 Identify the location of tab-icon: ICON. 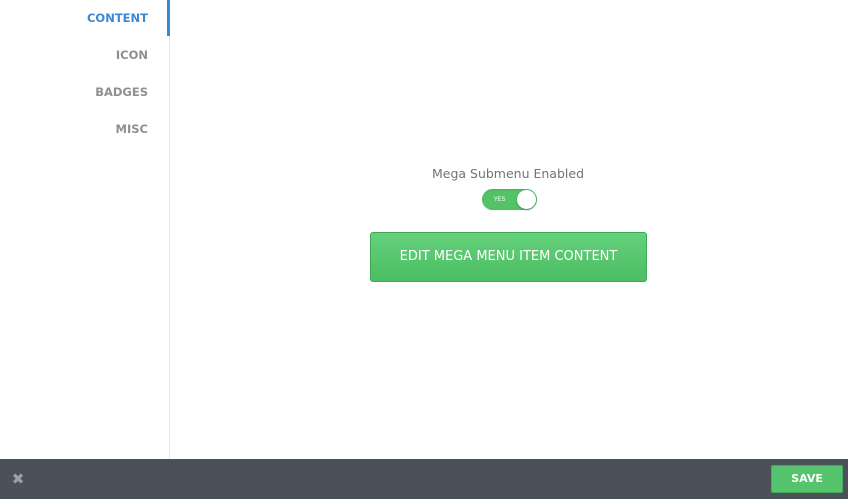
(84, 55).